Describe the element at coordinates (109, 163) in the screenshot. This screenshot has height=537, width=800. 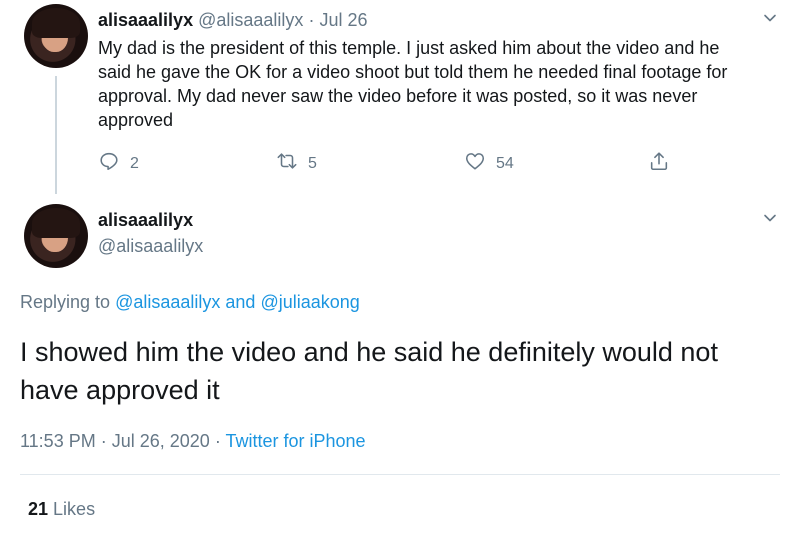
I see `reply-icon` at that location.